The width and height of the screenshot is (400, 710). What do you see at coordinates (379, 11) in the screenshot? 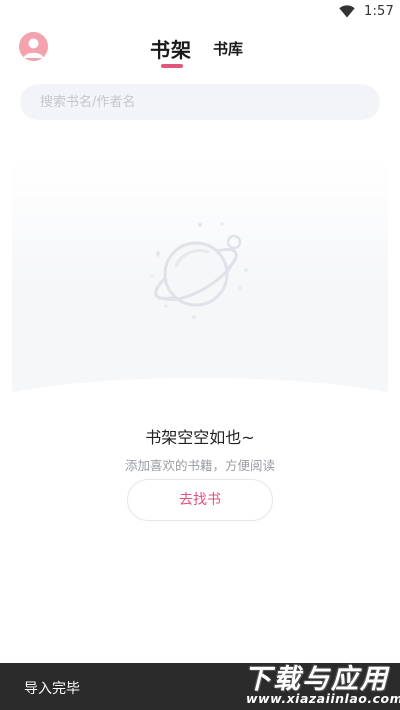
I see `status-time: 1:57` at bounding box center [379, 11].